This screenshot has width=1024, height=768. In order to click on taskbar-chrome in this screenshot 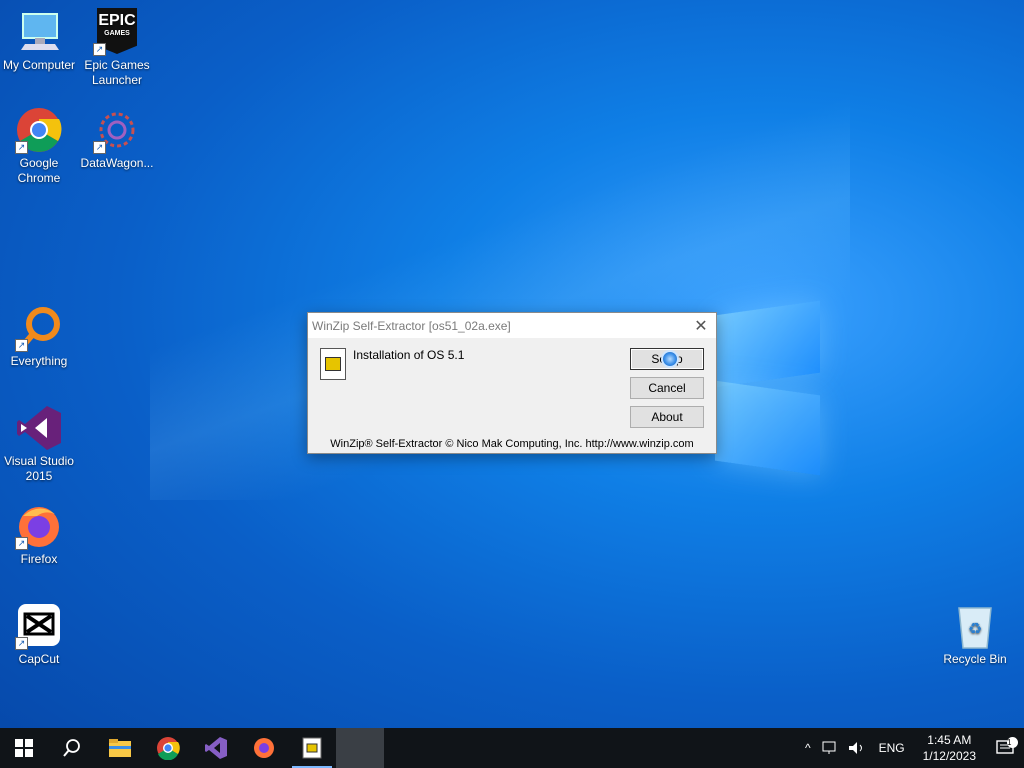, I will do `click(168, 748)`.